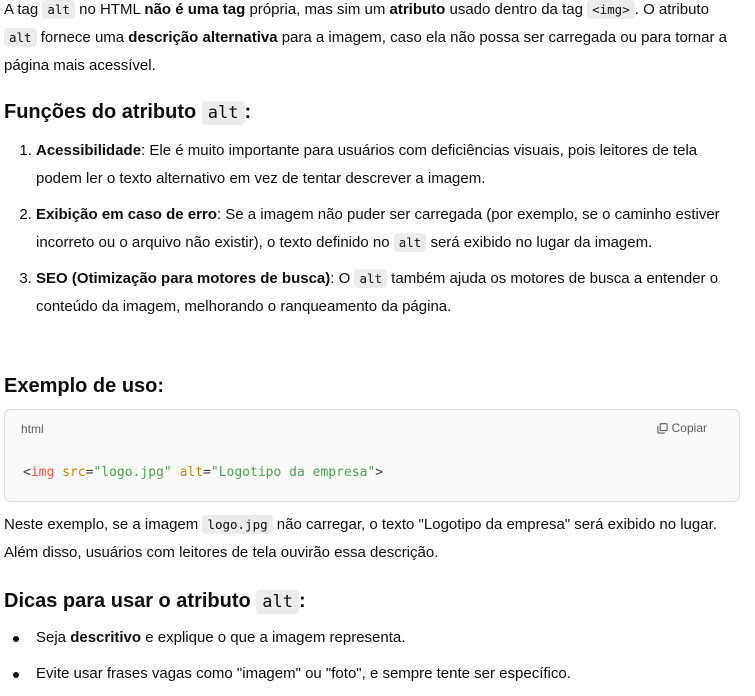 Image resolution: width=755 pixels, height=696 pixels. I want to click on code-token: "logo.jpg", so click(132, 472).